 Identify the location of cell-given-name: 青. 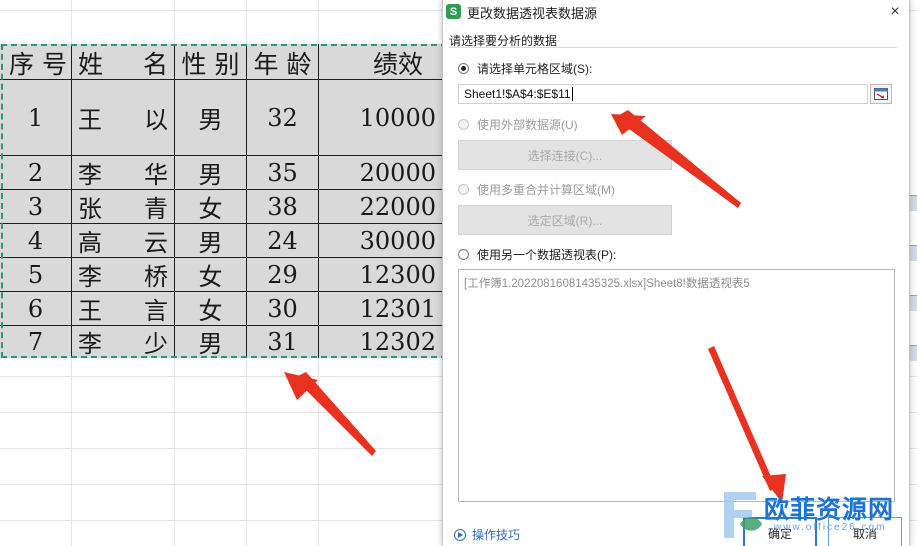
(156, 209).